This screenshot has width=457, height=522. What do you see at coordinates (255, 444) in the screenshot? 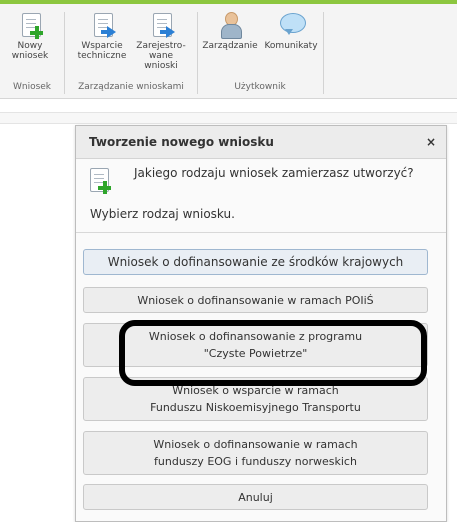
I see `option-label-line1: Wniosek o dofinansowanie w ramach` at bounding box center [255, 444].